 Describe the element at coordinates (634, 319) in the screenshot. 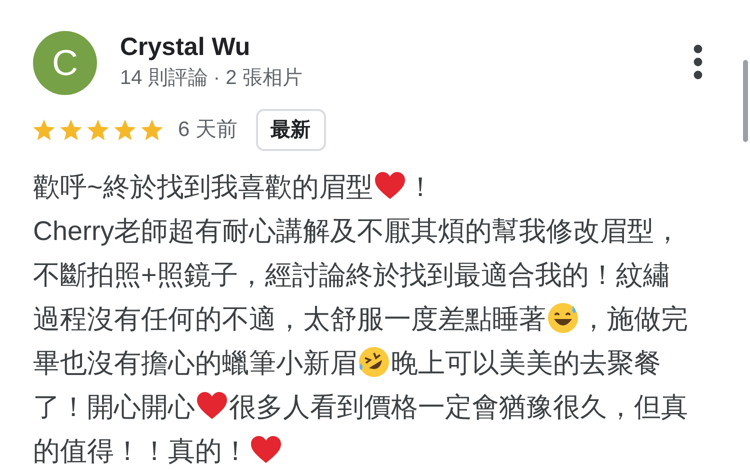

I see `review-text: ，施做完` at that location.